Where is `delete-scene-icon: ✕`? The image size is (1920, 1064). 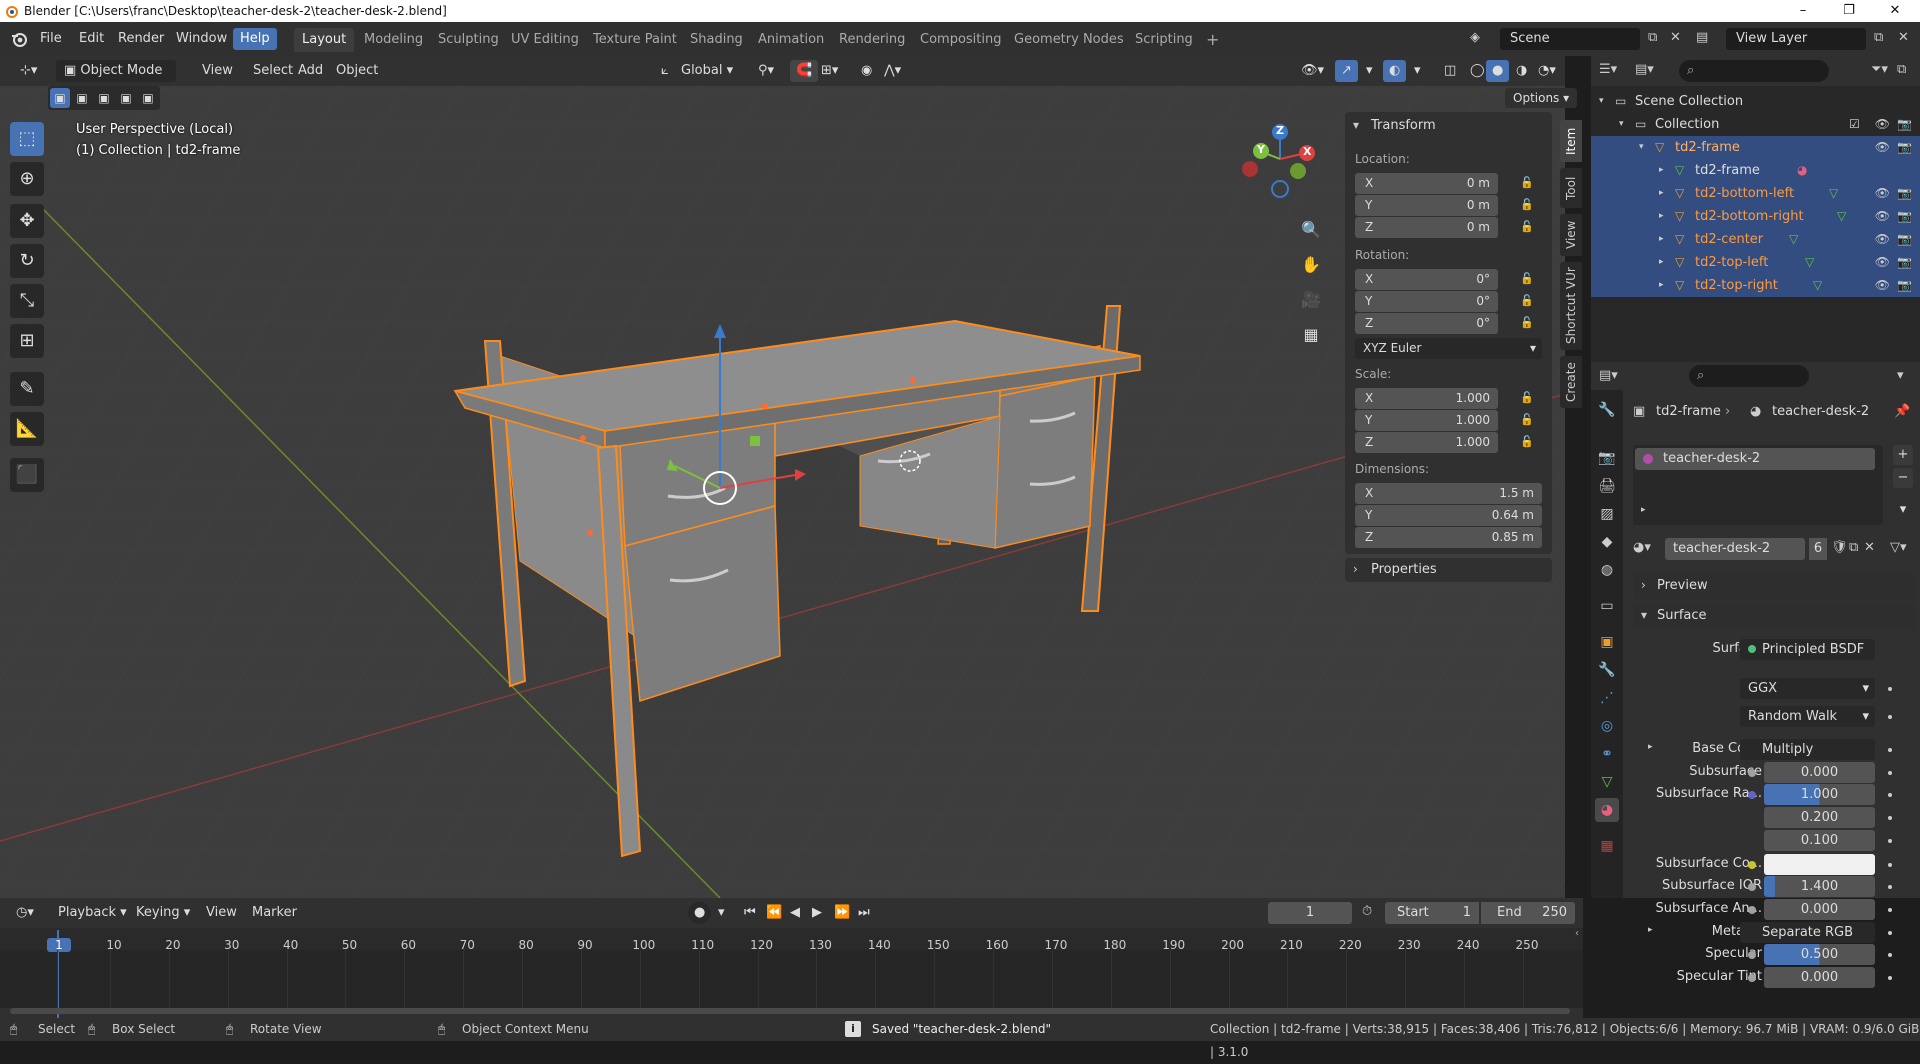 delete-scene-icon: ✕ is located at coordinates (1675, 37).